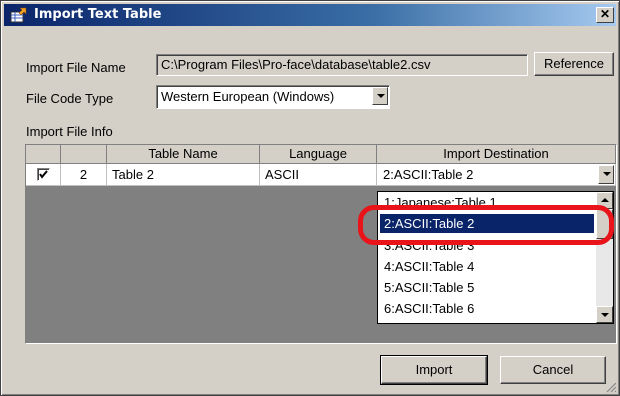  I want to click on file-code-type-label: File Code Type, so click(70, 98).